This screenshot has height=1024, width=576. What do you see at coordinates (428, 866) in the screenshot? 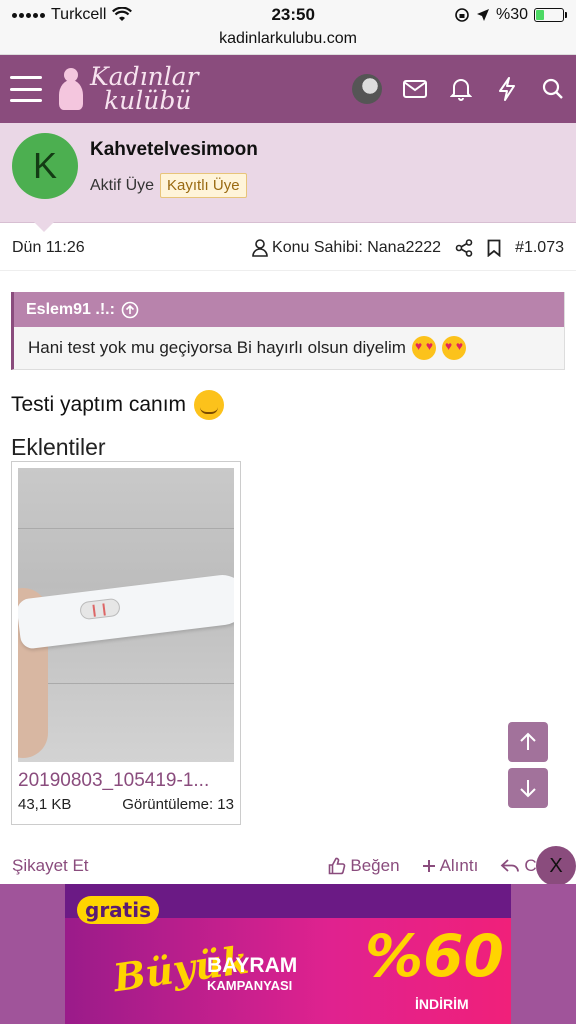
I see `plus-icon` at bounding box center [428, 866].